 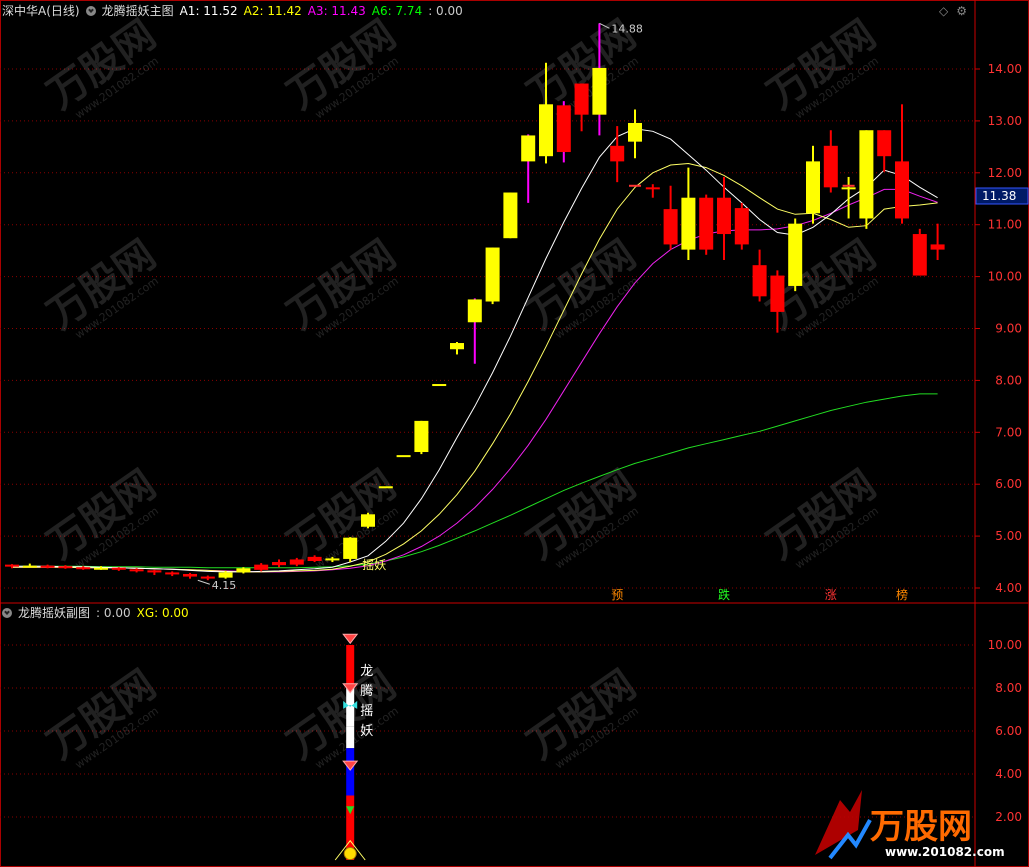 What do you see at coordinates (902, 594) in the screenshot?
I see `marker-label: 榜` at bounding box center [902, 594].